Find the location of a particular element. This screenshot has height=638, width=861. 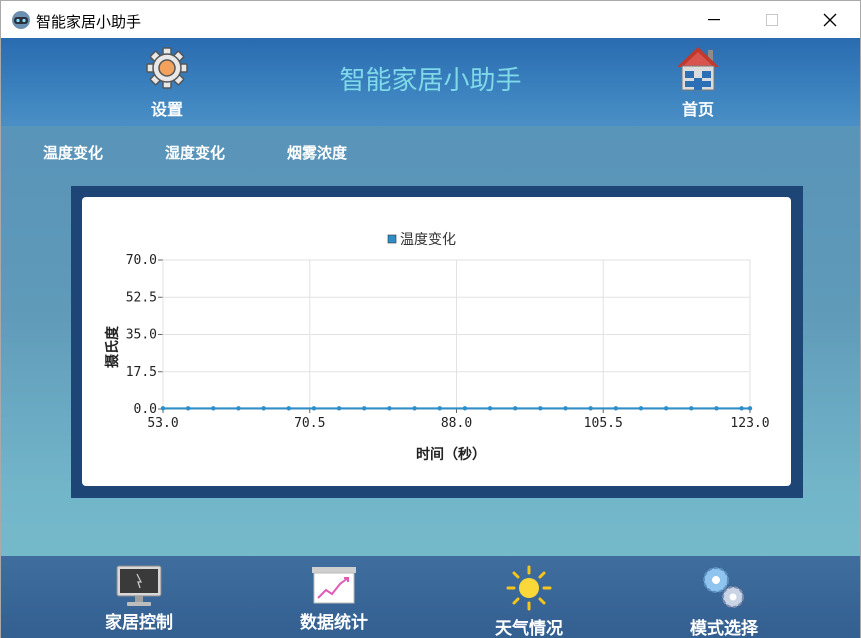

x-axis-ticks: 53.0 70.5 88.0 105.5 123.0 is located at coordinates (458, 423).